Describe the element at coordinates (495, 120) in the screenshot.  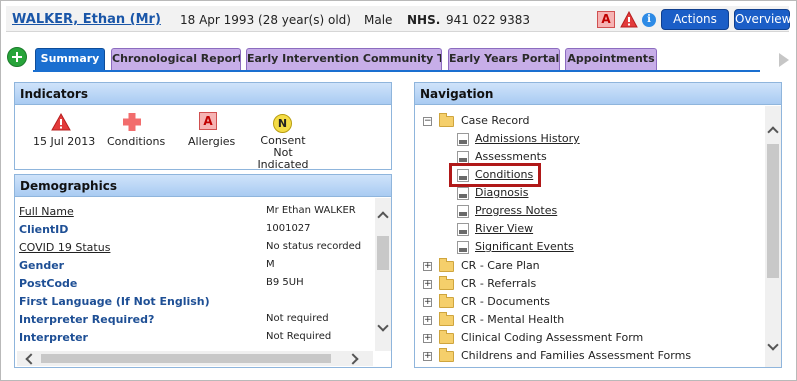
I see `tree-folder-label: Case Record` at that location.